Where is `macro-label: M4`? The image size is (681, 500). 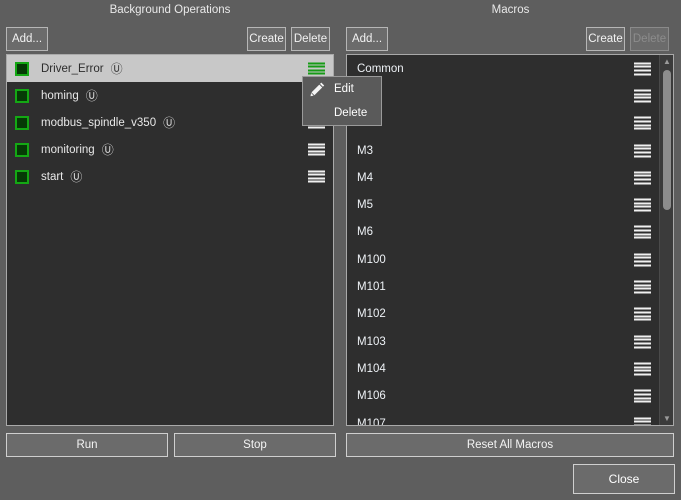 macro-label: M4 is located at coordinates (365, 177).